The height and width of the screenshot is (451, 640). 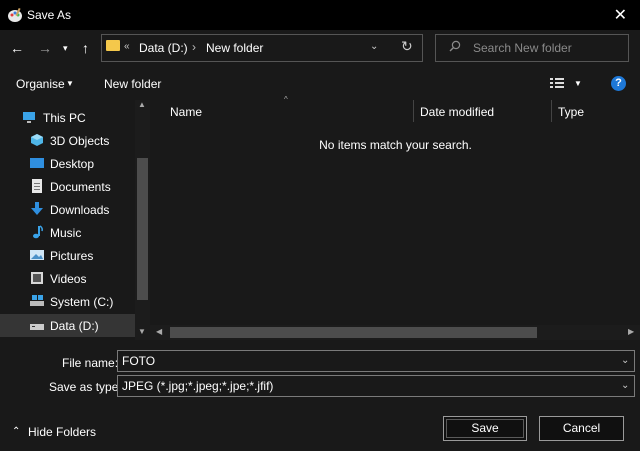 What do you see at coordinates (15, 14) in the screenshot?
I see `paint-palette-icon` at bounding box center [15, 14].